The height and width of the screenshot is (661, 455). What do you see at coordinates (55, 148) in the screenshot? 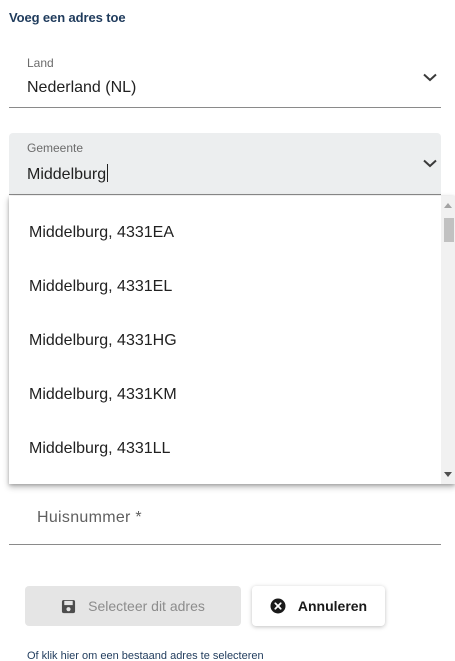
I see `gemeente-label: Gemeente` at bounding box center [55, 148].